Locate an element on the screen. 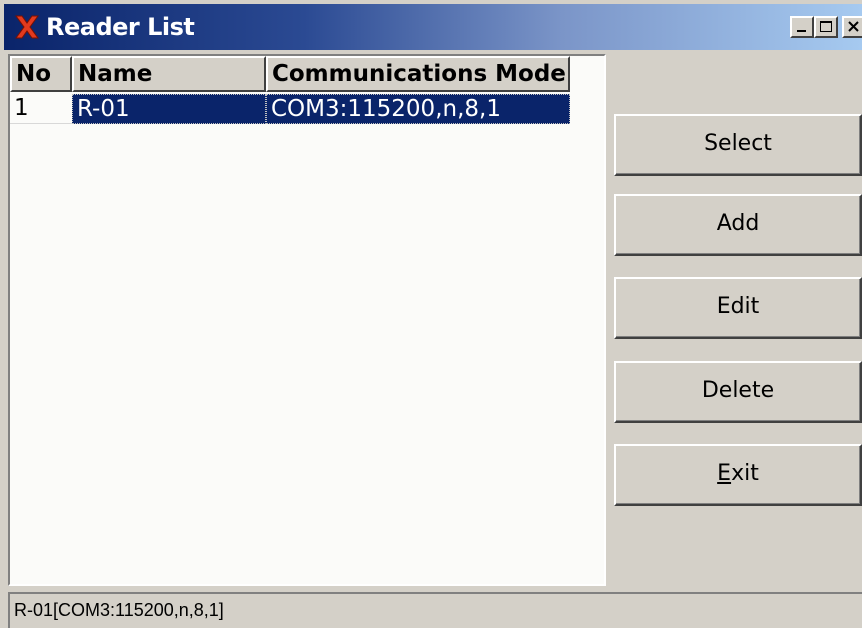 Image resolution: width=862 pixels, height=628 pixels. edit-button: Edit is located at coordinates (738, 308).